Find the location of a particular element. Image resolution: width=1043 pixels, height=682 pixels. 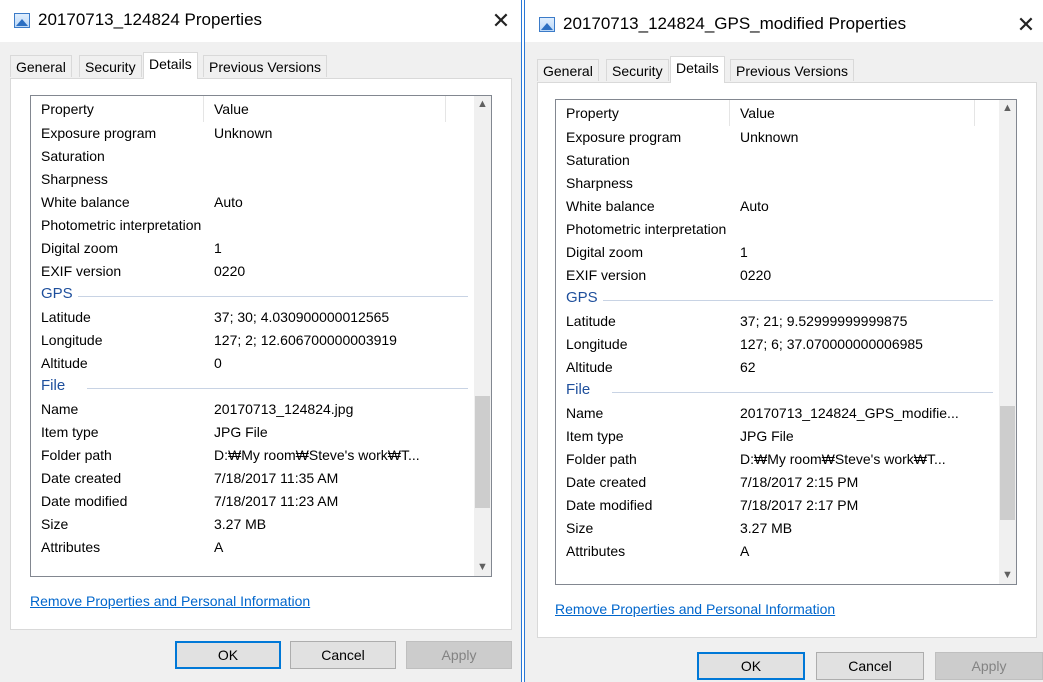

property-value: 7/18/2017 2:15 PM is located at coordinates (799, 482).